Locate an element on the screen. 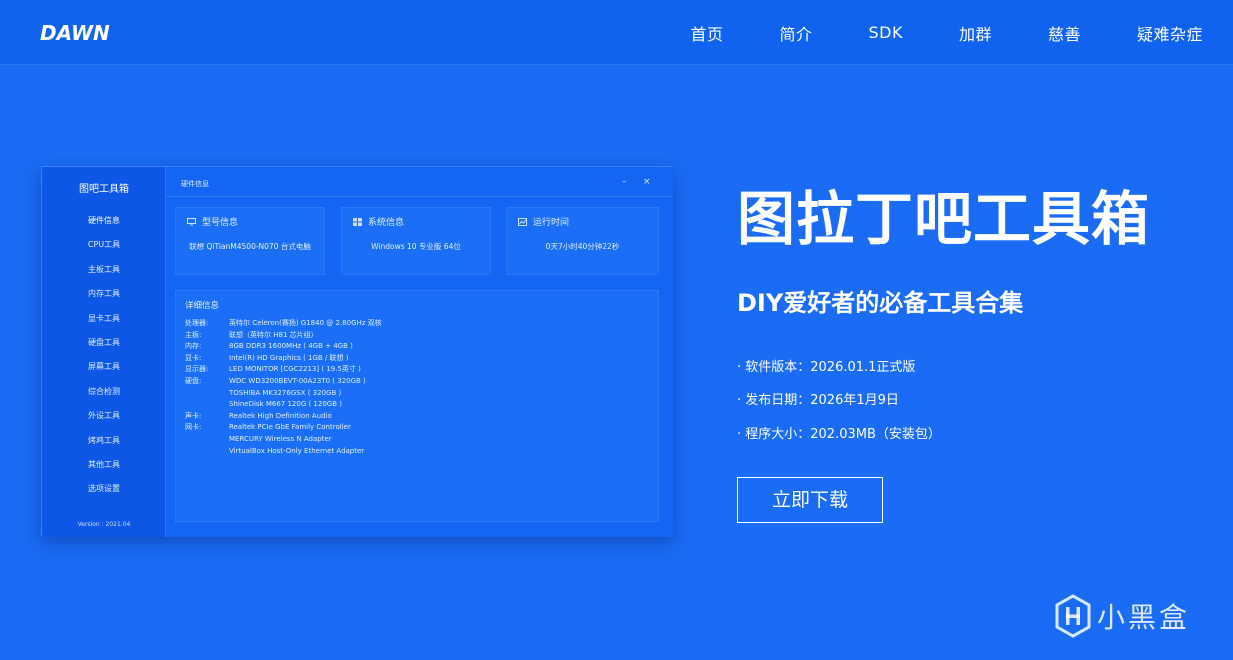 The image size is (1233, 660). release-date-info: · 发布日期：2026年1月9日 is located at coordinates (818, 400).